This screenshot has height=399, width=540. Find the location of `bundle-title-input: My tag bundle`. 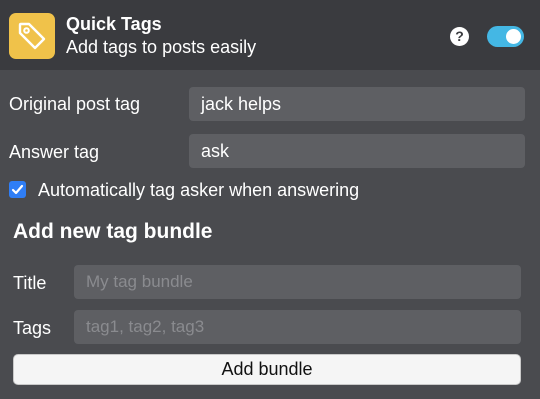

bundle-title-input: My tag bundle is located at coordinates (297, 282).